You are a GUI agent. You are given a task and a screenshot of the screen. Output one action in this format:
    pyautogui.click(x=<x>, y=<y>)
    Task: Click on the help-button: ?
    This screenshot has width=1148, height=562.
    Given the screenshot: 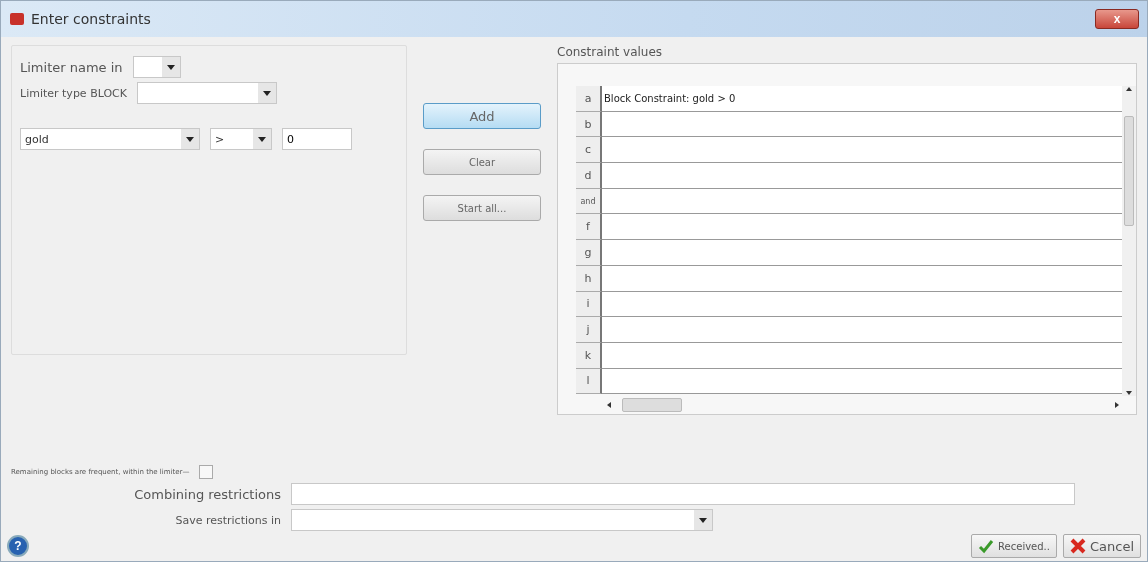 What is the action you would take?
    pyautogui.click(x=18, y=546)
    